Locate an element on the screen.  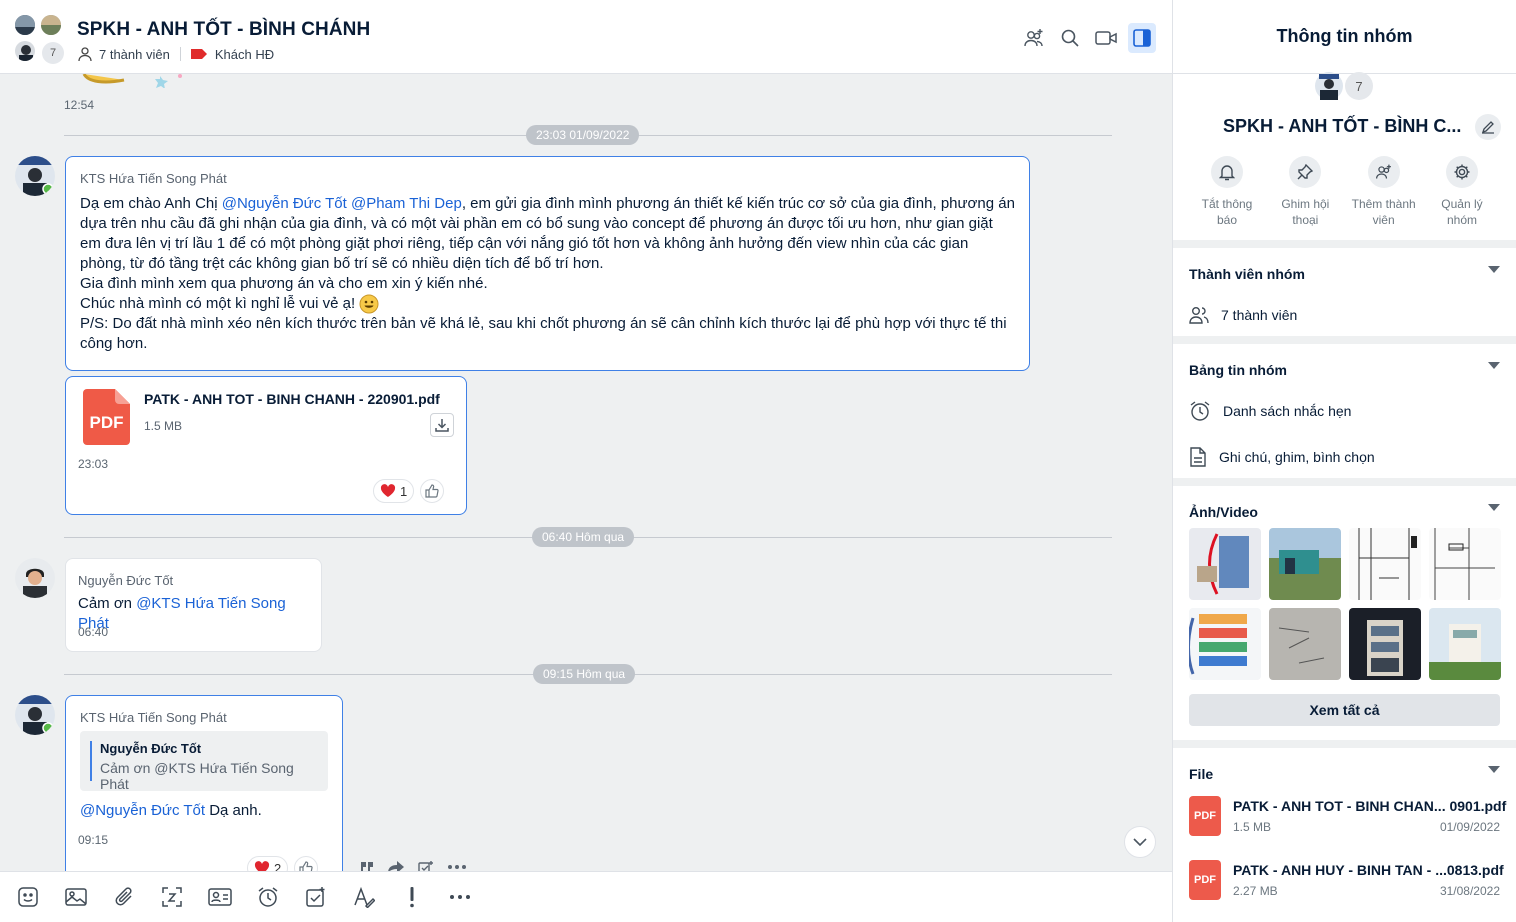
notes-row: Ghi chú, ghim, bình chọn is located at coordinates (1344, 457).